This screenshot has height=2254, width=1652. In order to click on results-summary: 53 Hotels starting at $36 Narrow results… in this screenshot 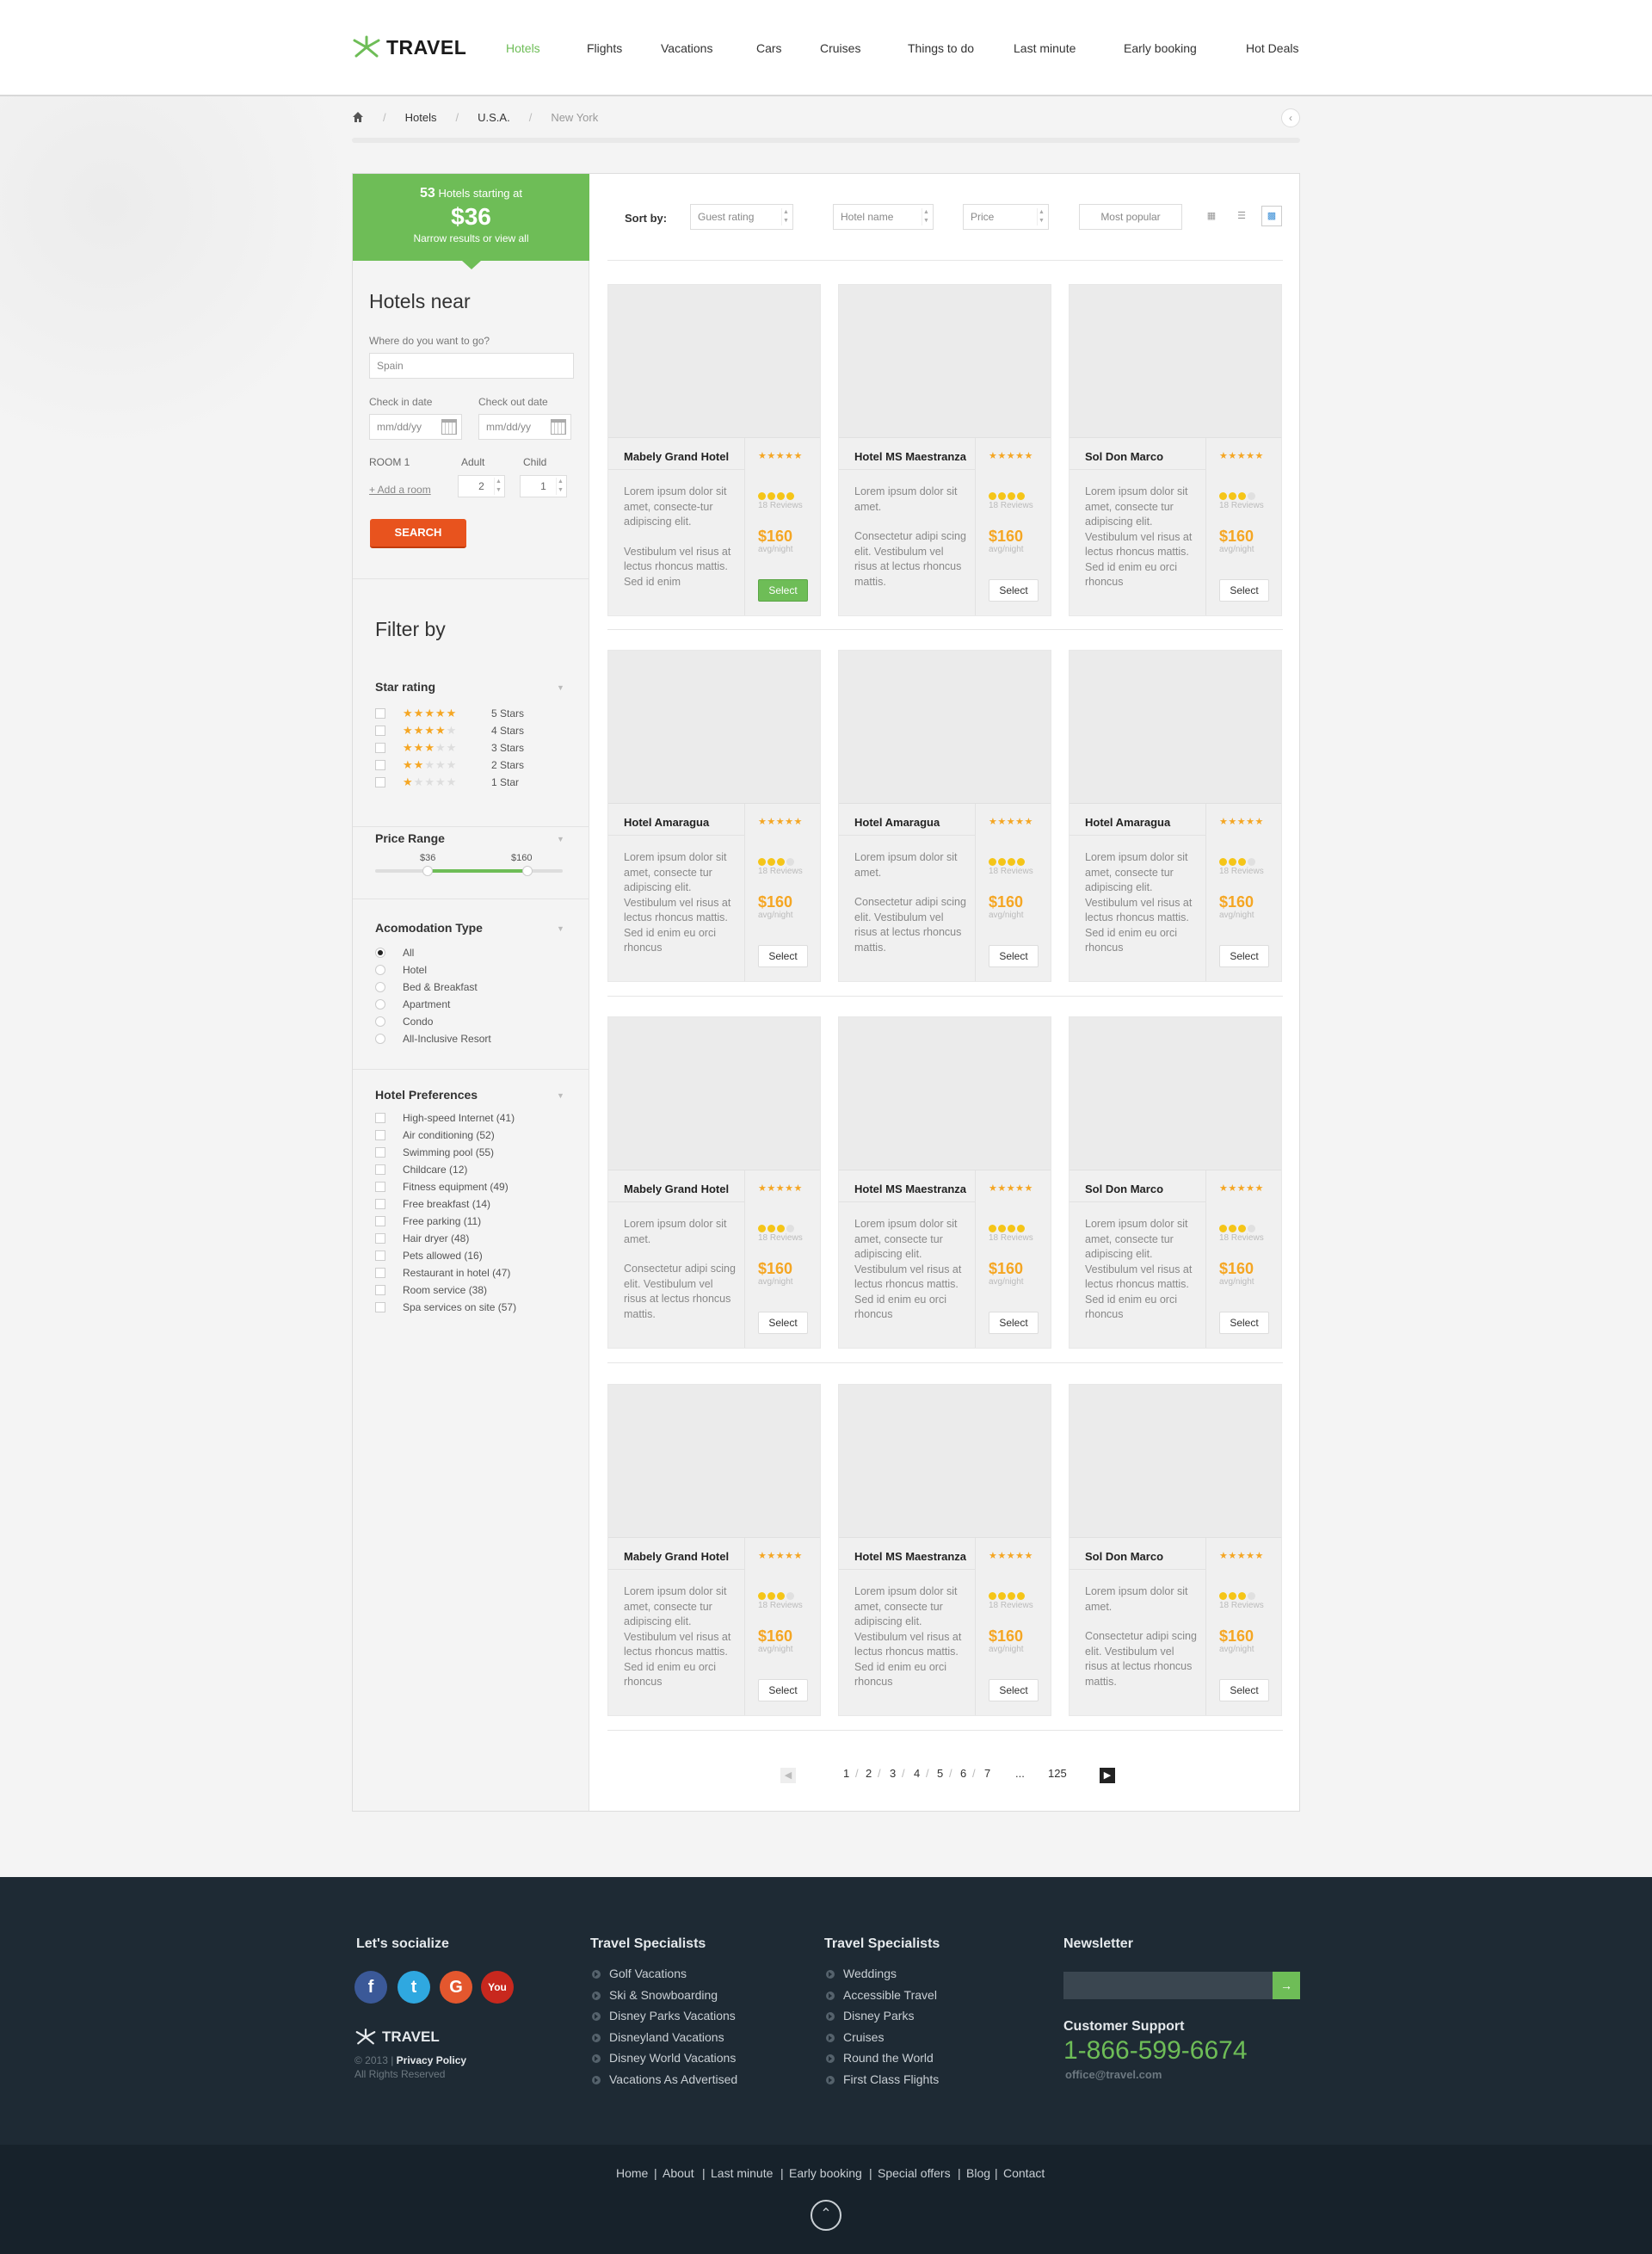, I will do `click(471, 222)`.